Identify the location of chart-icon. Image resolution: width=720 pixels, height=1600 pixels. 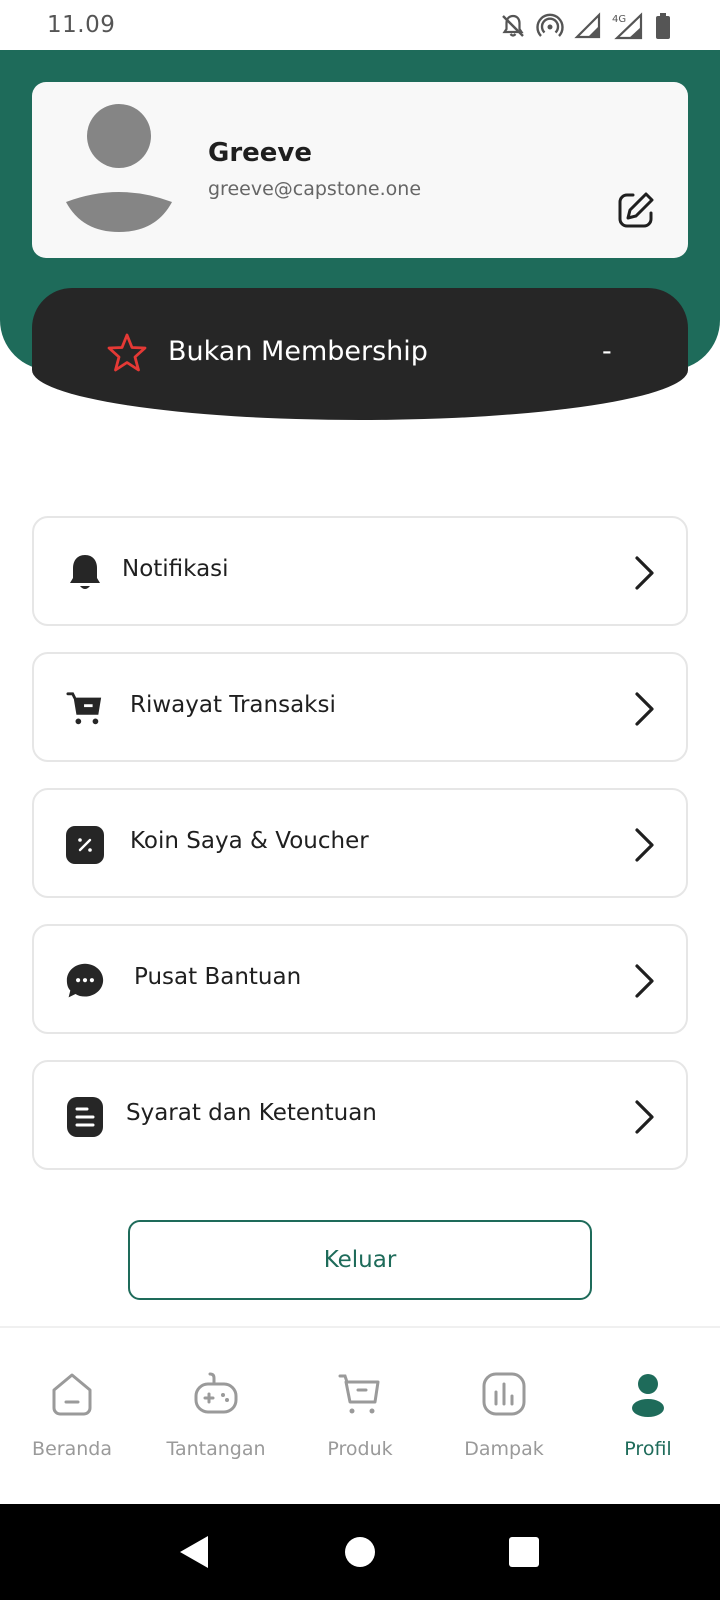
(504, 1394).